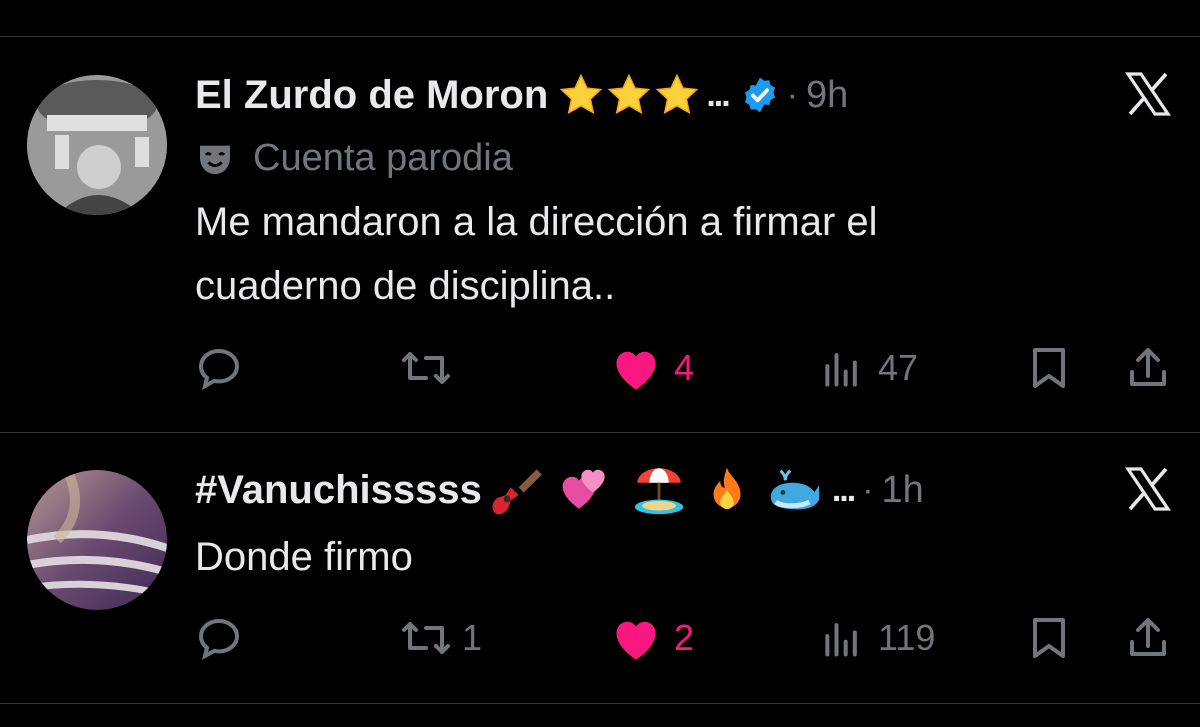  What do you see at coordinates (338, 490) in the screenshot?
I see `author-name: #Vanuchisssss` at bounding box center [338, 490].